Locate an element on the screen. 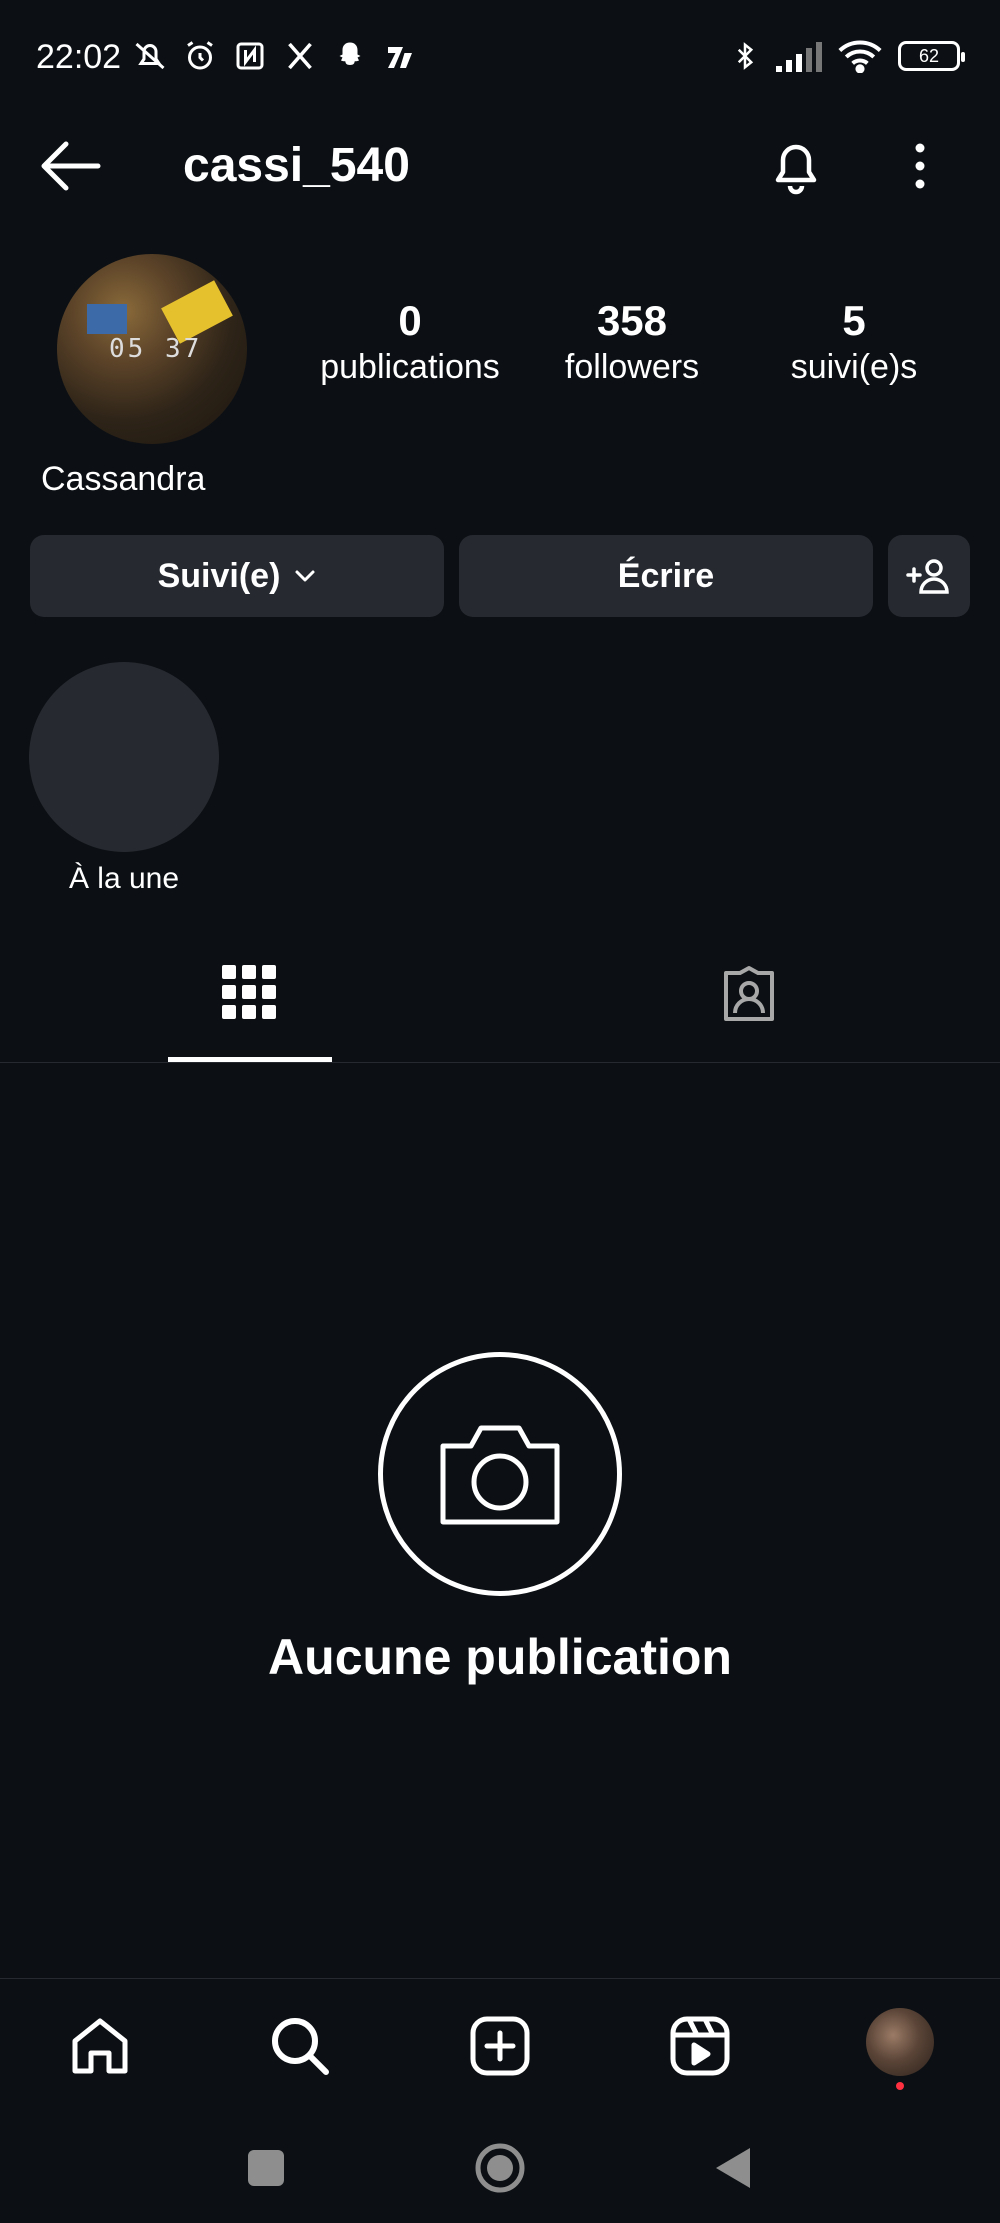  tab-divider is located at coordinates (500, 1062).